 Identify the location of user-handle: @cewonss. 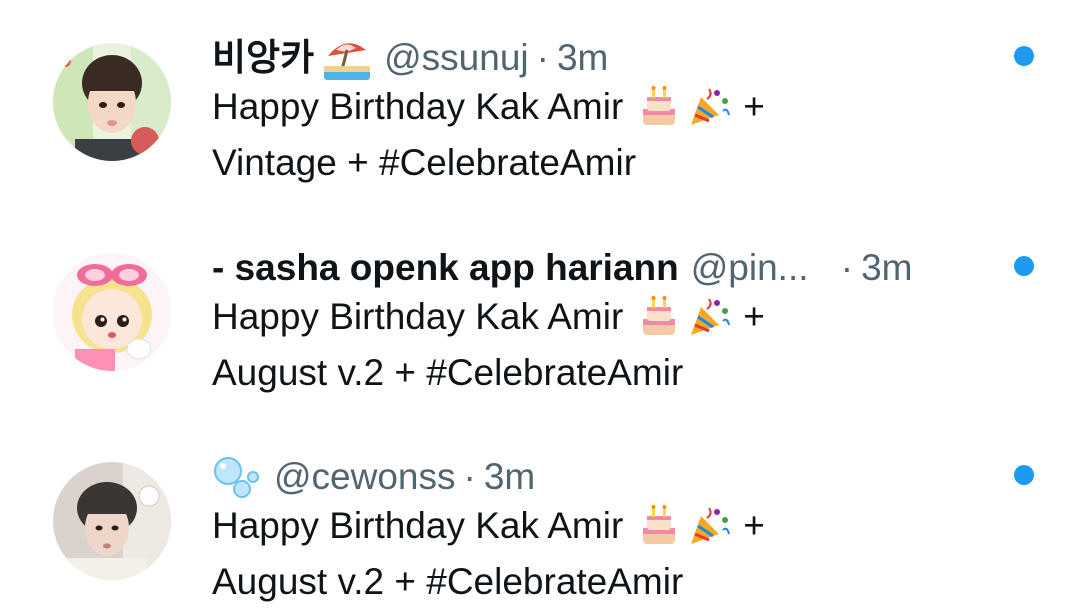
(365, 477).